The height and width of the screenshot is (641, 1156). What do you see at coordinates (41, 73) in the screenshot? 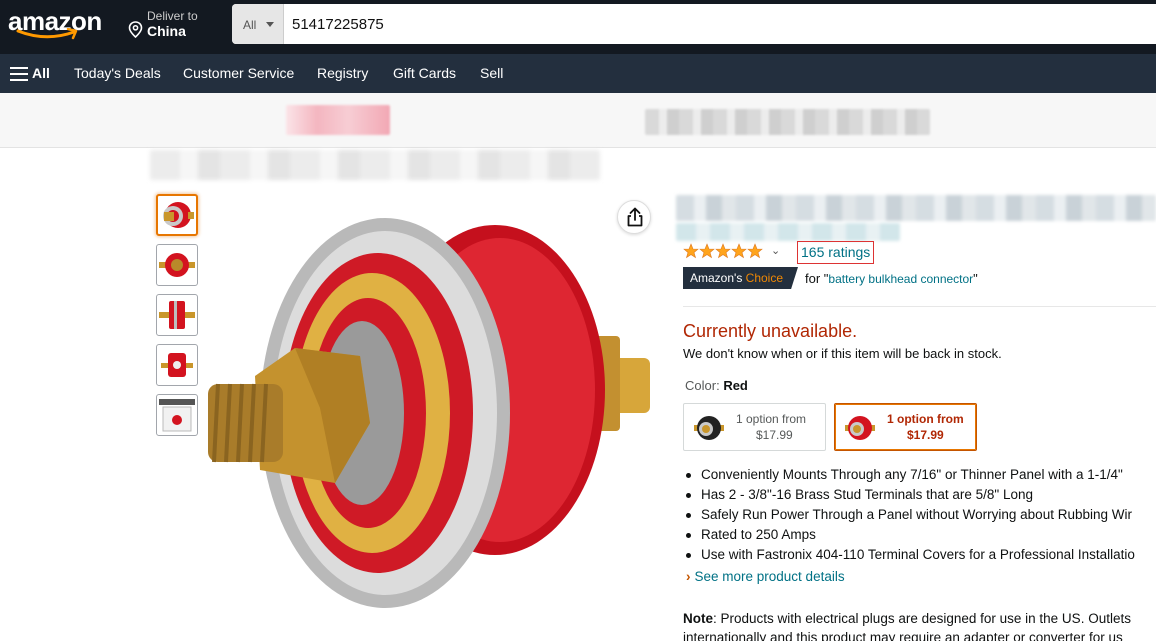
I see `nav-all: All` at bounding box center [41, 73].